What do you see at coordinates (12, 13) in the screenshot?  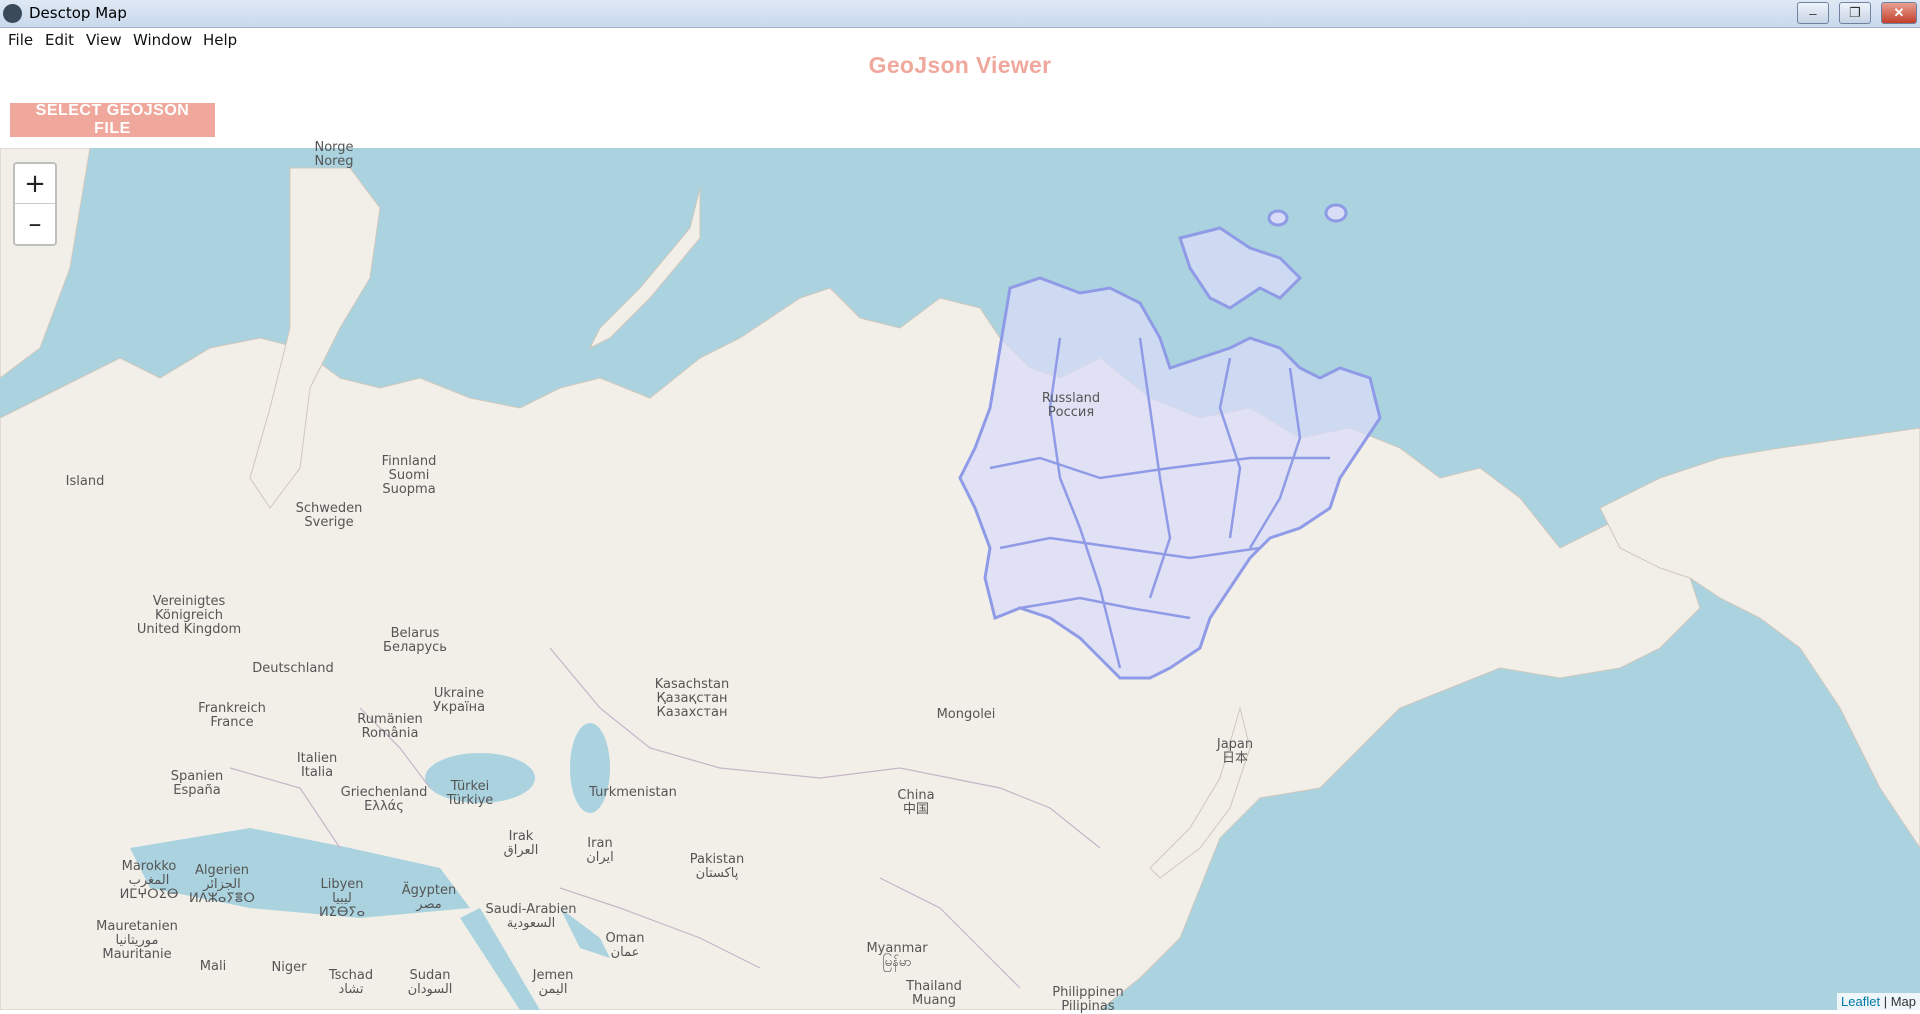 I see `app-icon` at bounding box center [12, 13].